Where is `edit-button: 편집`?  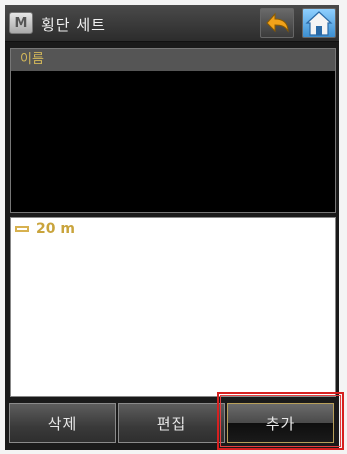
edit-button: 편집 is located at coordinates (171, 423).